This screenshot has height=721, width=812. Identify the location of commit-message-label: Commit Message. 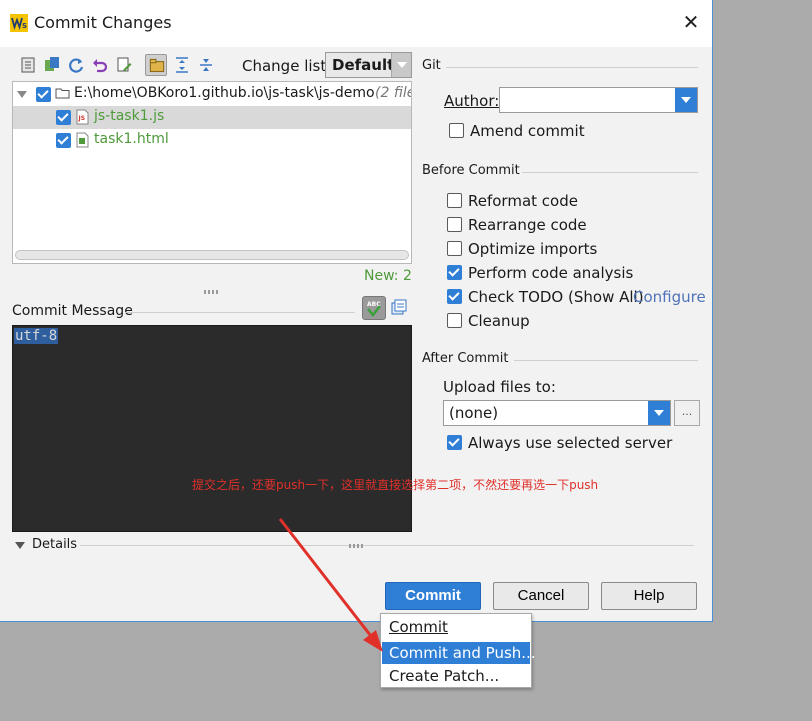
(72, 311).